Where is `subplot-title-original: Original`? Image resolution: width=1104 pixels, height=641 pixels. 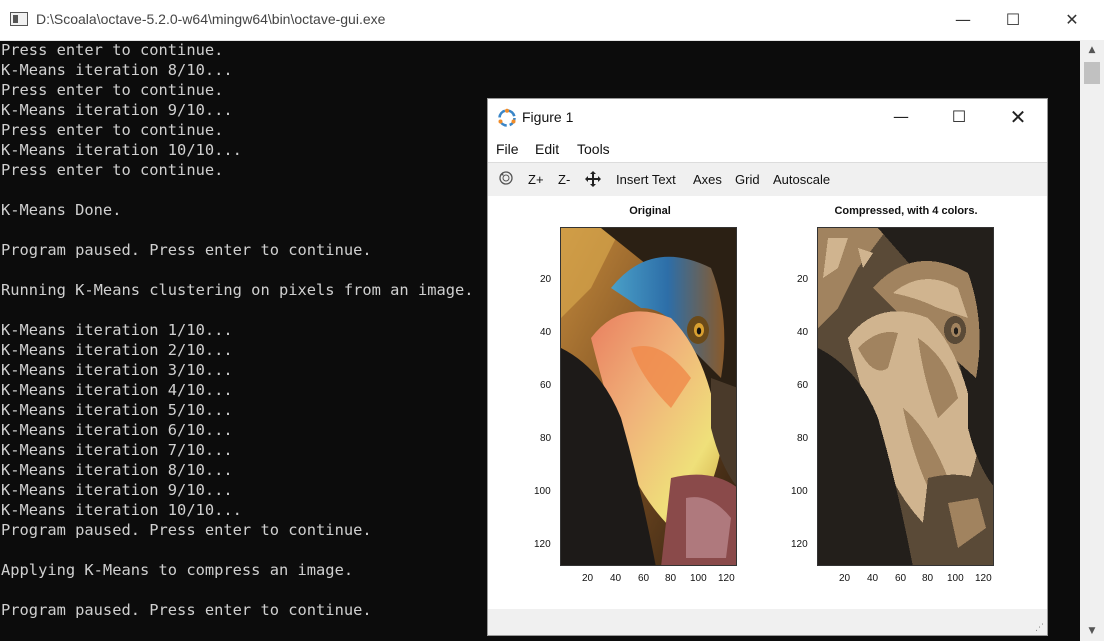
subplot-title-original: Original is located at coordinates (650, 211).